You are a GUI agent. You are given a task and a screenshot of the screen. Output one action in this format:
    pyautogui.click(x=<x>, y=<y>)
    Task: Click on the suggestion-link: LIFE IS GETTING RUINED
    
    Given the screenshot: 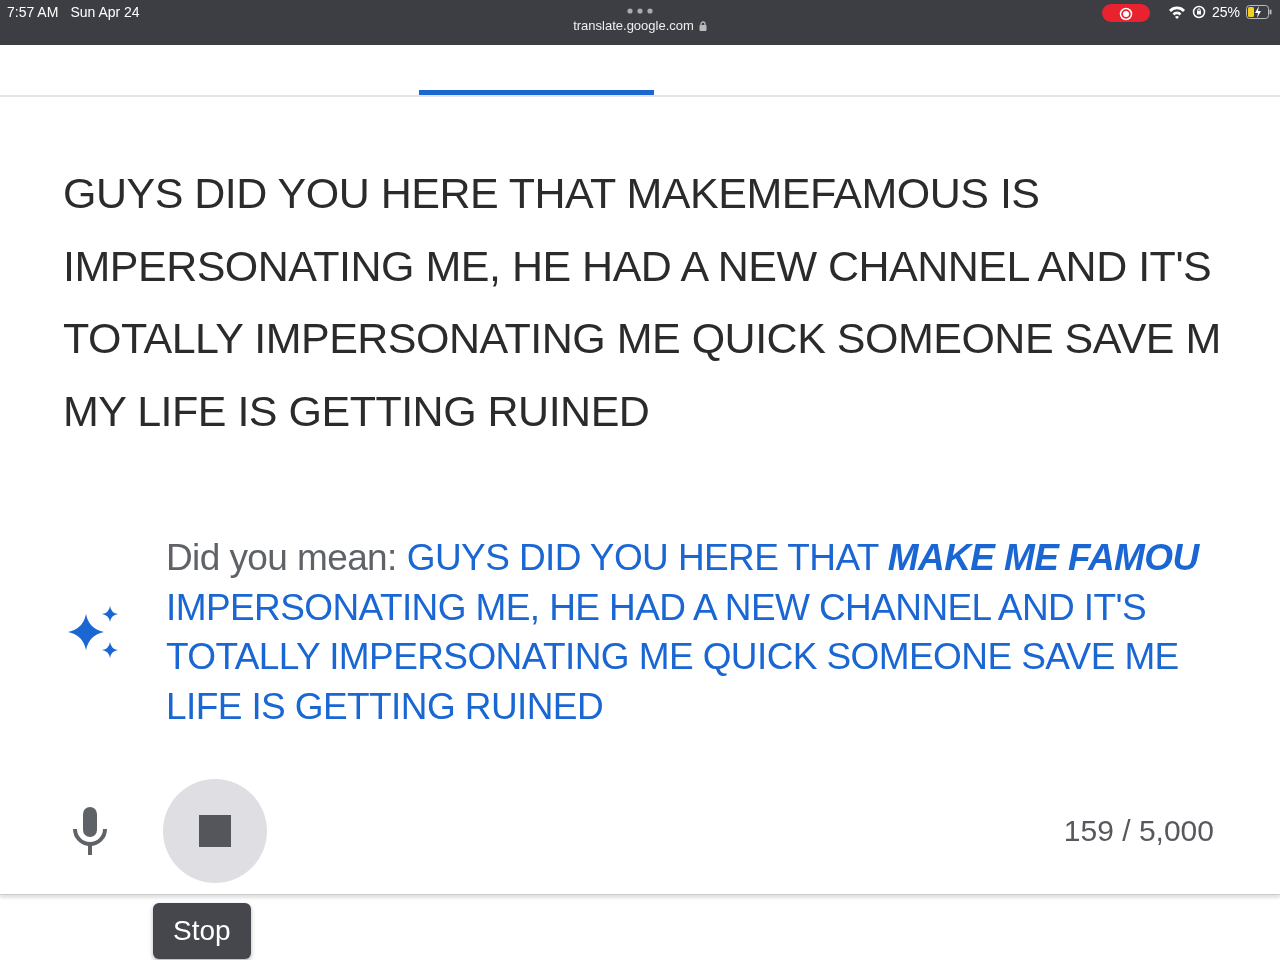 What is the action you would take?
    pyautogui.click(x=384, y=706)
    